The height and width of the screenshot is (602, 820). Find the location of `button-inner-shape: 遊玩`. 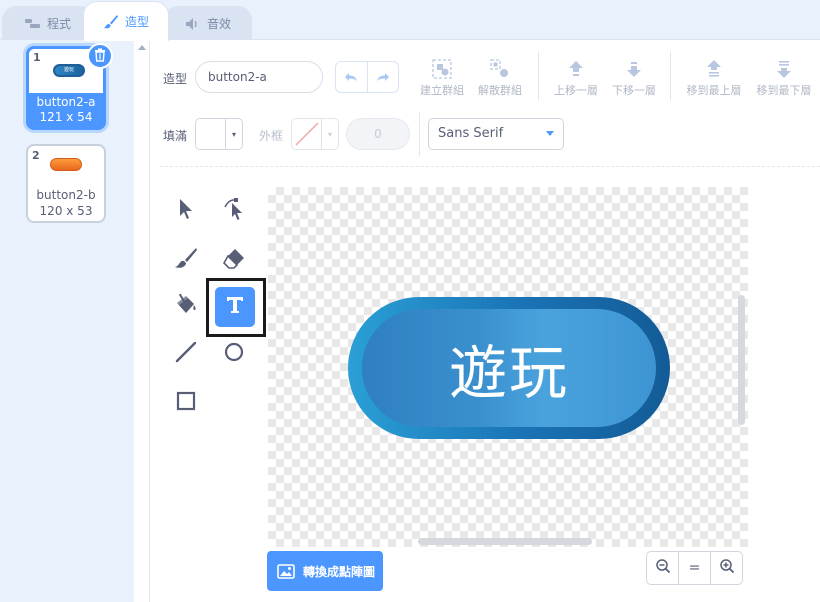

button-inner-shape: 遊玩 is located at coordinates (509, 368).